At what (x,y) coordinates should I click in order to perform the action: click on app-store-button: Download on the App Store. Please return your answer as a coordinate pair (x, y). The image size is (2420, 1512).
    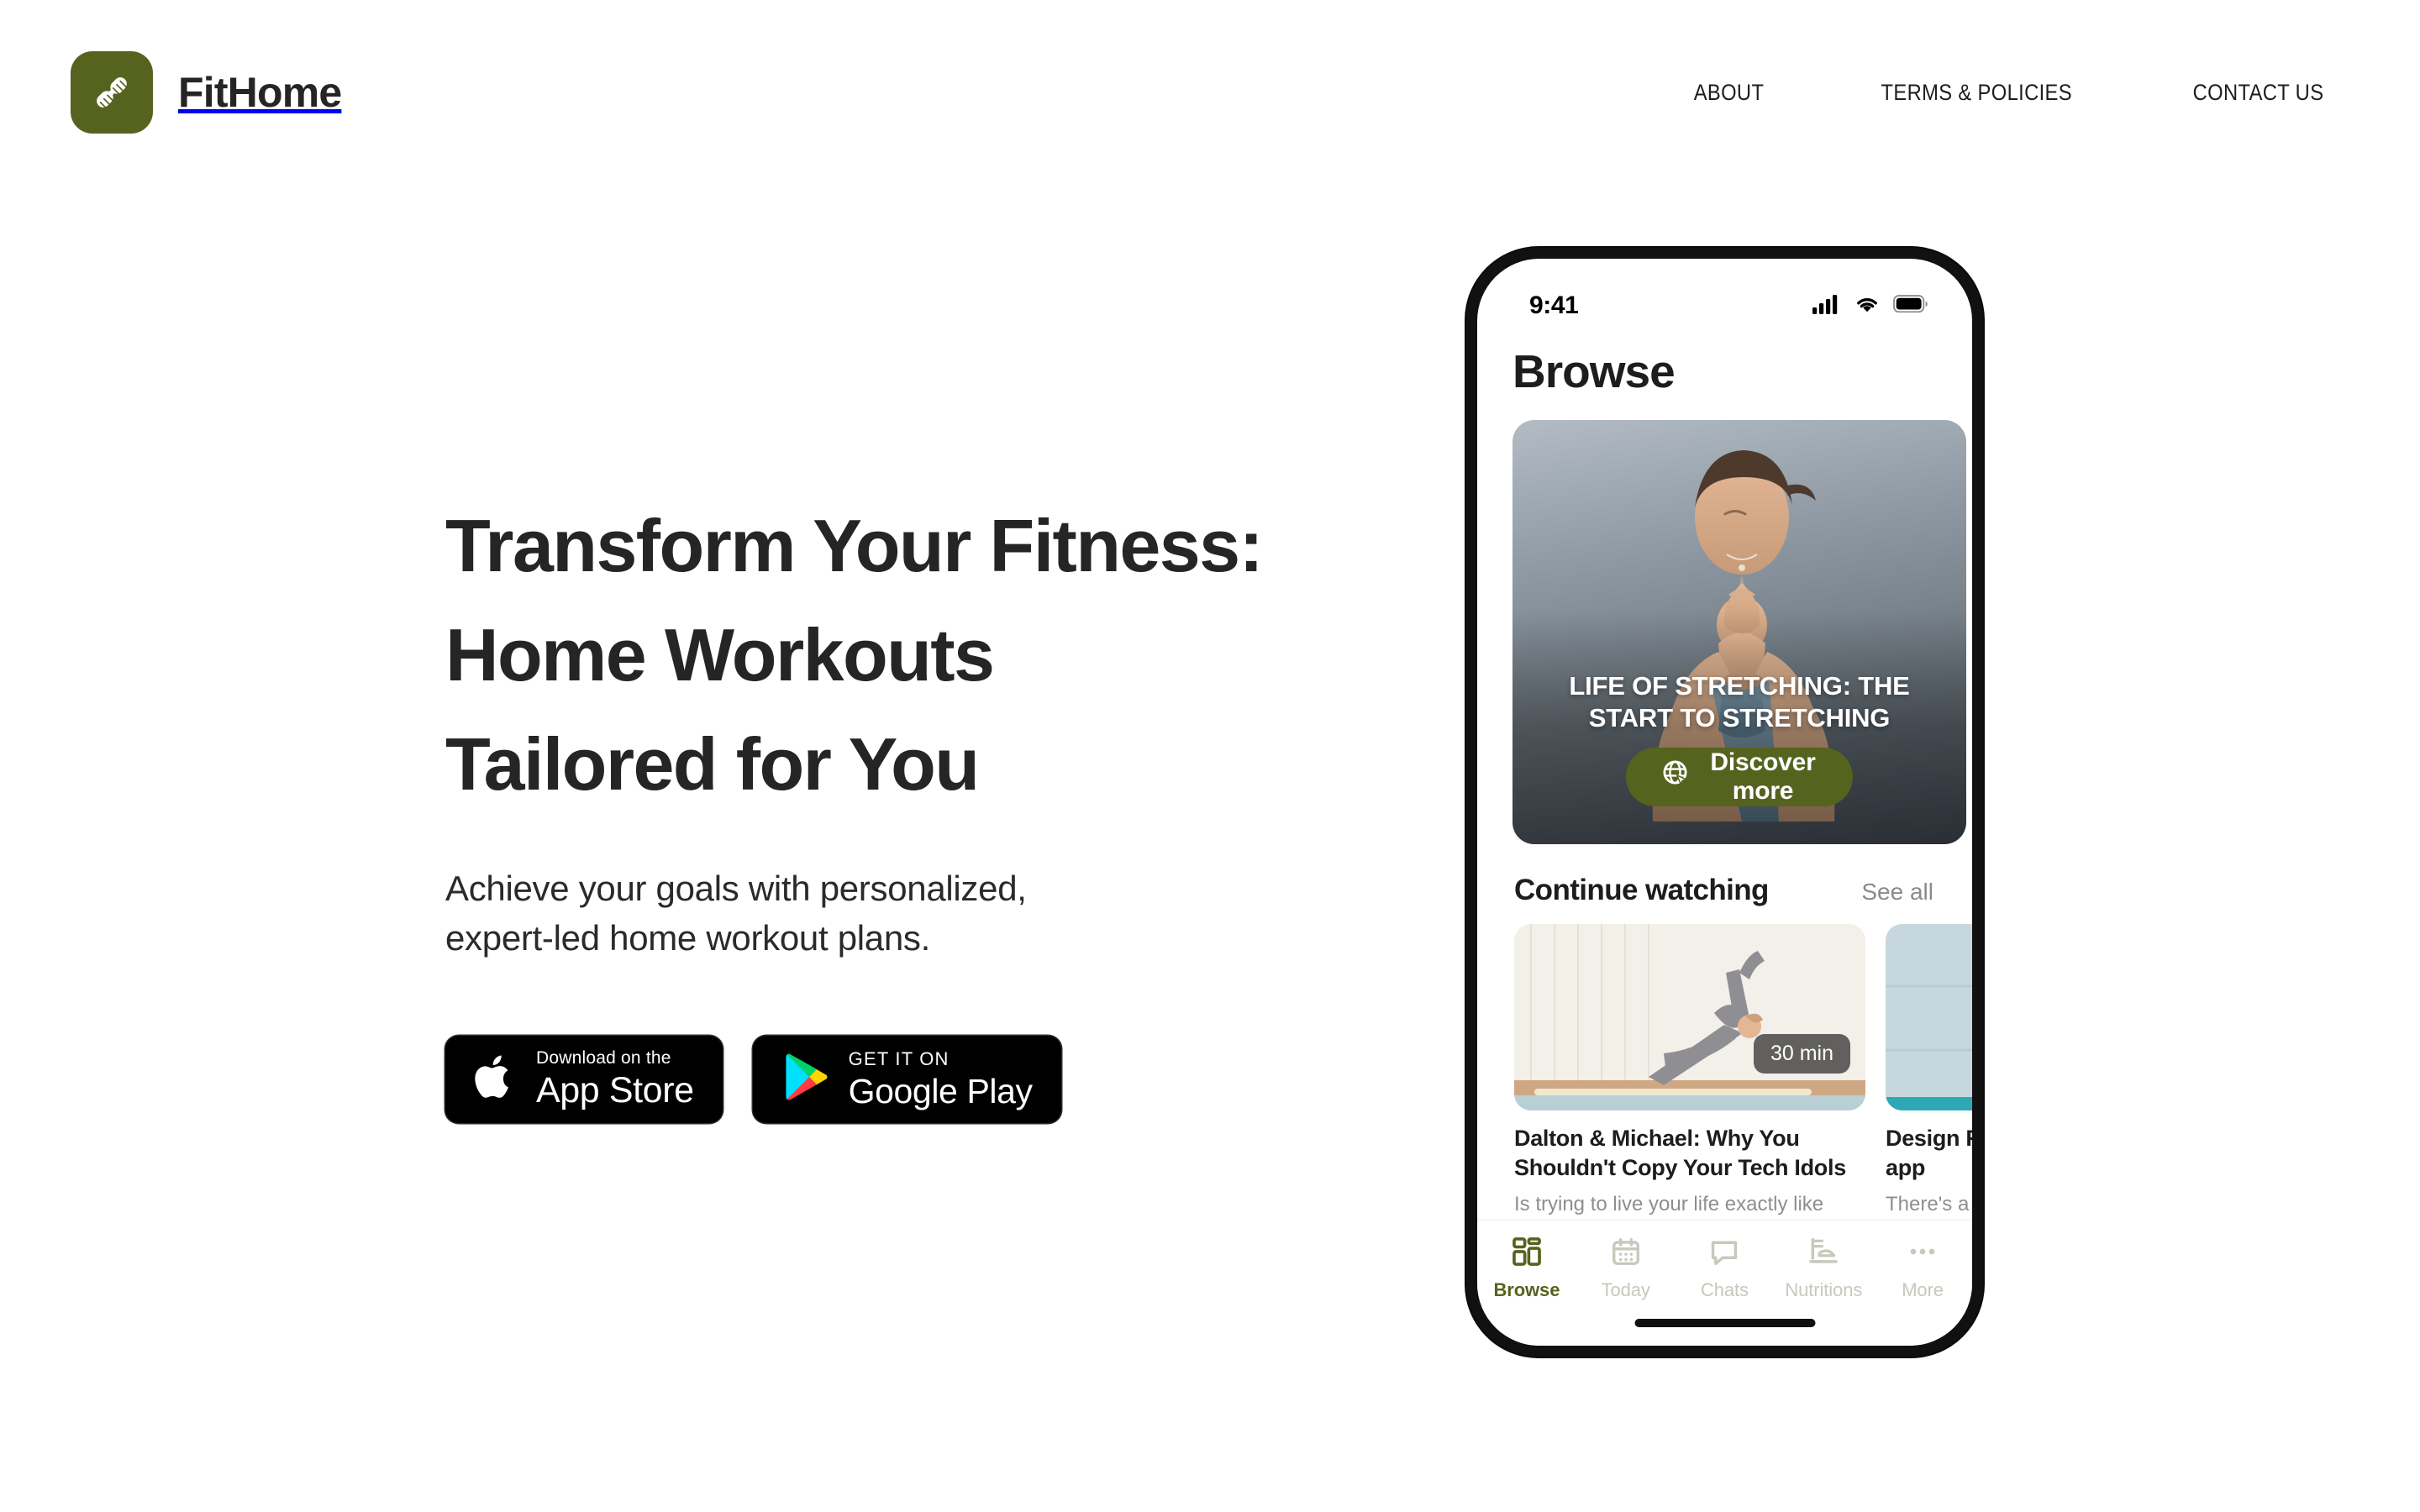
    Looking at the image, I should click on (584, 1079).